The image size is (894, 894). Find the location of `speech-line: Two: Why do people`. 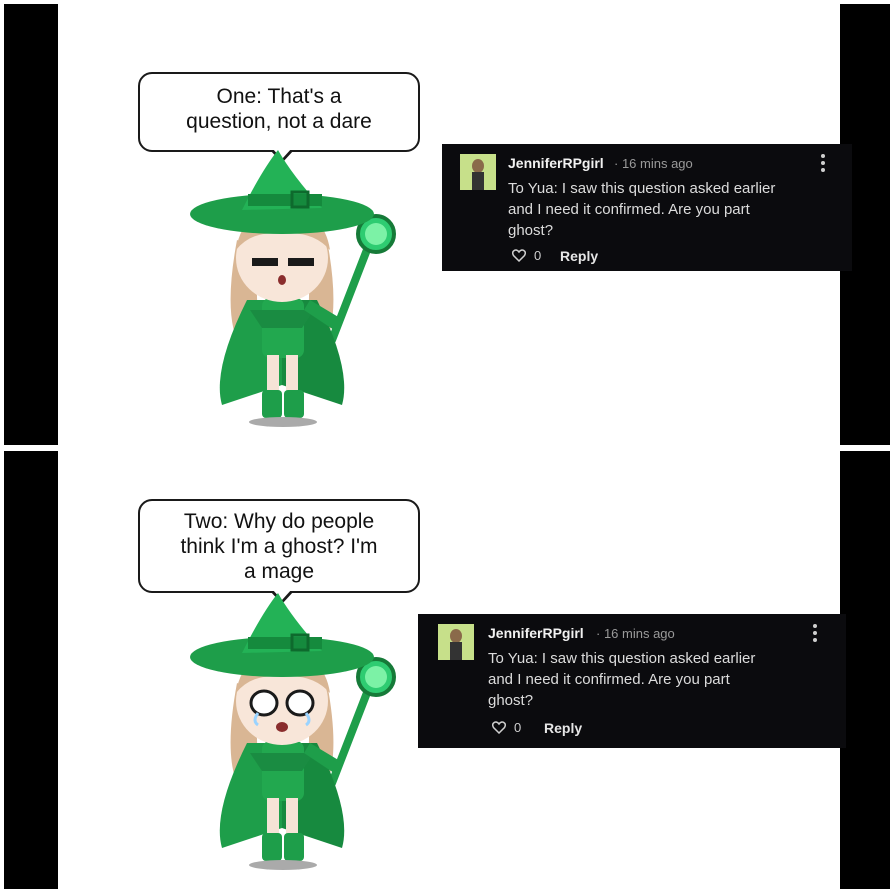

speech-line: Two: Why do people is located at coordinates (279, 521).